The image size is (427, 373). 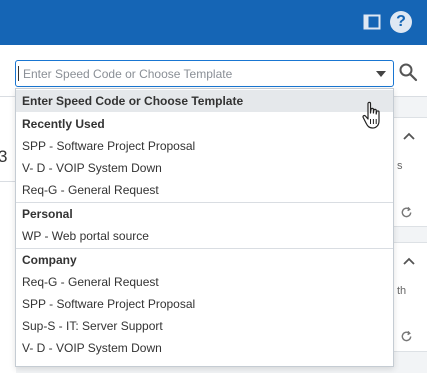 I want to click on sidebar-toggle-icon, so click(x=372, y=22).